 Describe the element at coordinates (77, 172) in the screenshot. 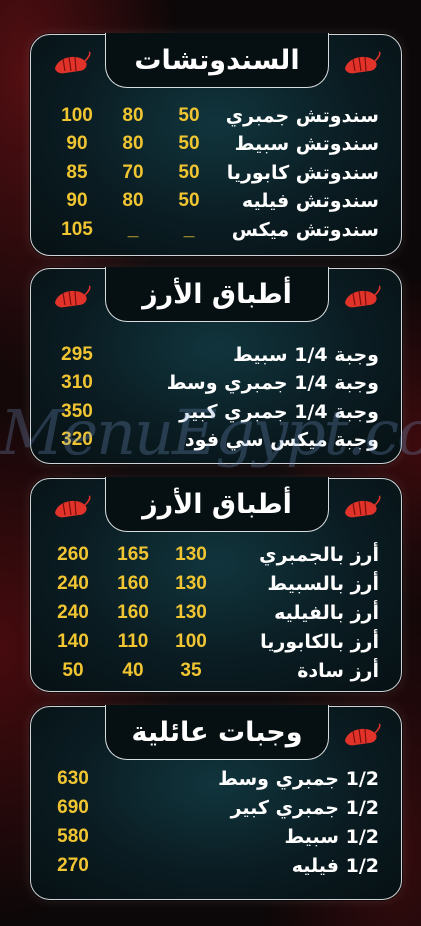

I see `price-large: 85` at that location.